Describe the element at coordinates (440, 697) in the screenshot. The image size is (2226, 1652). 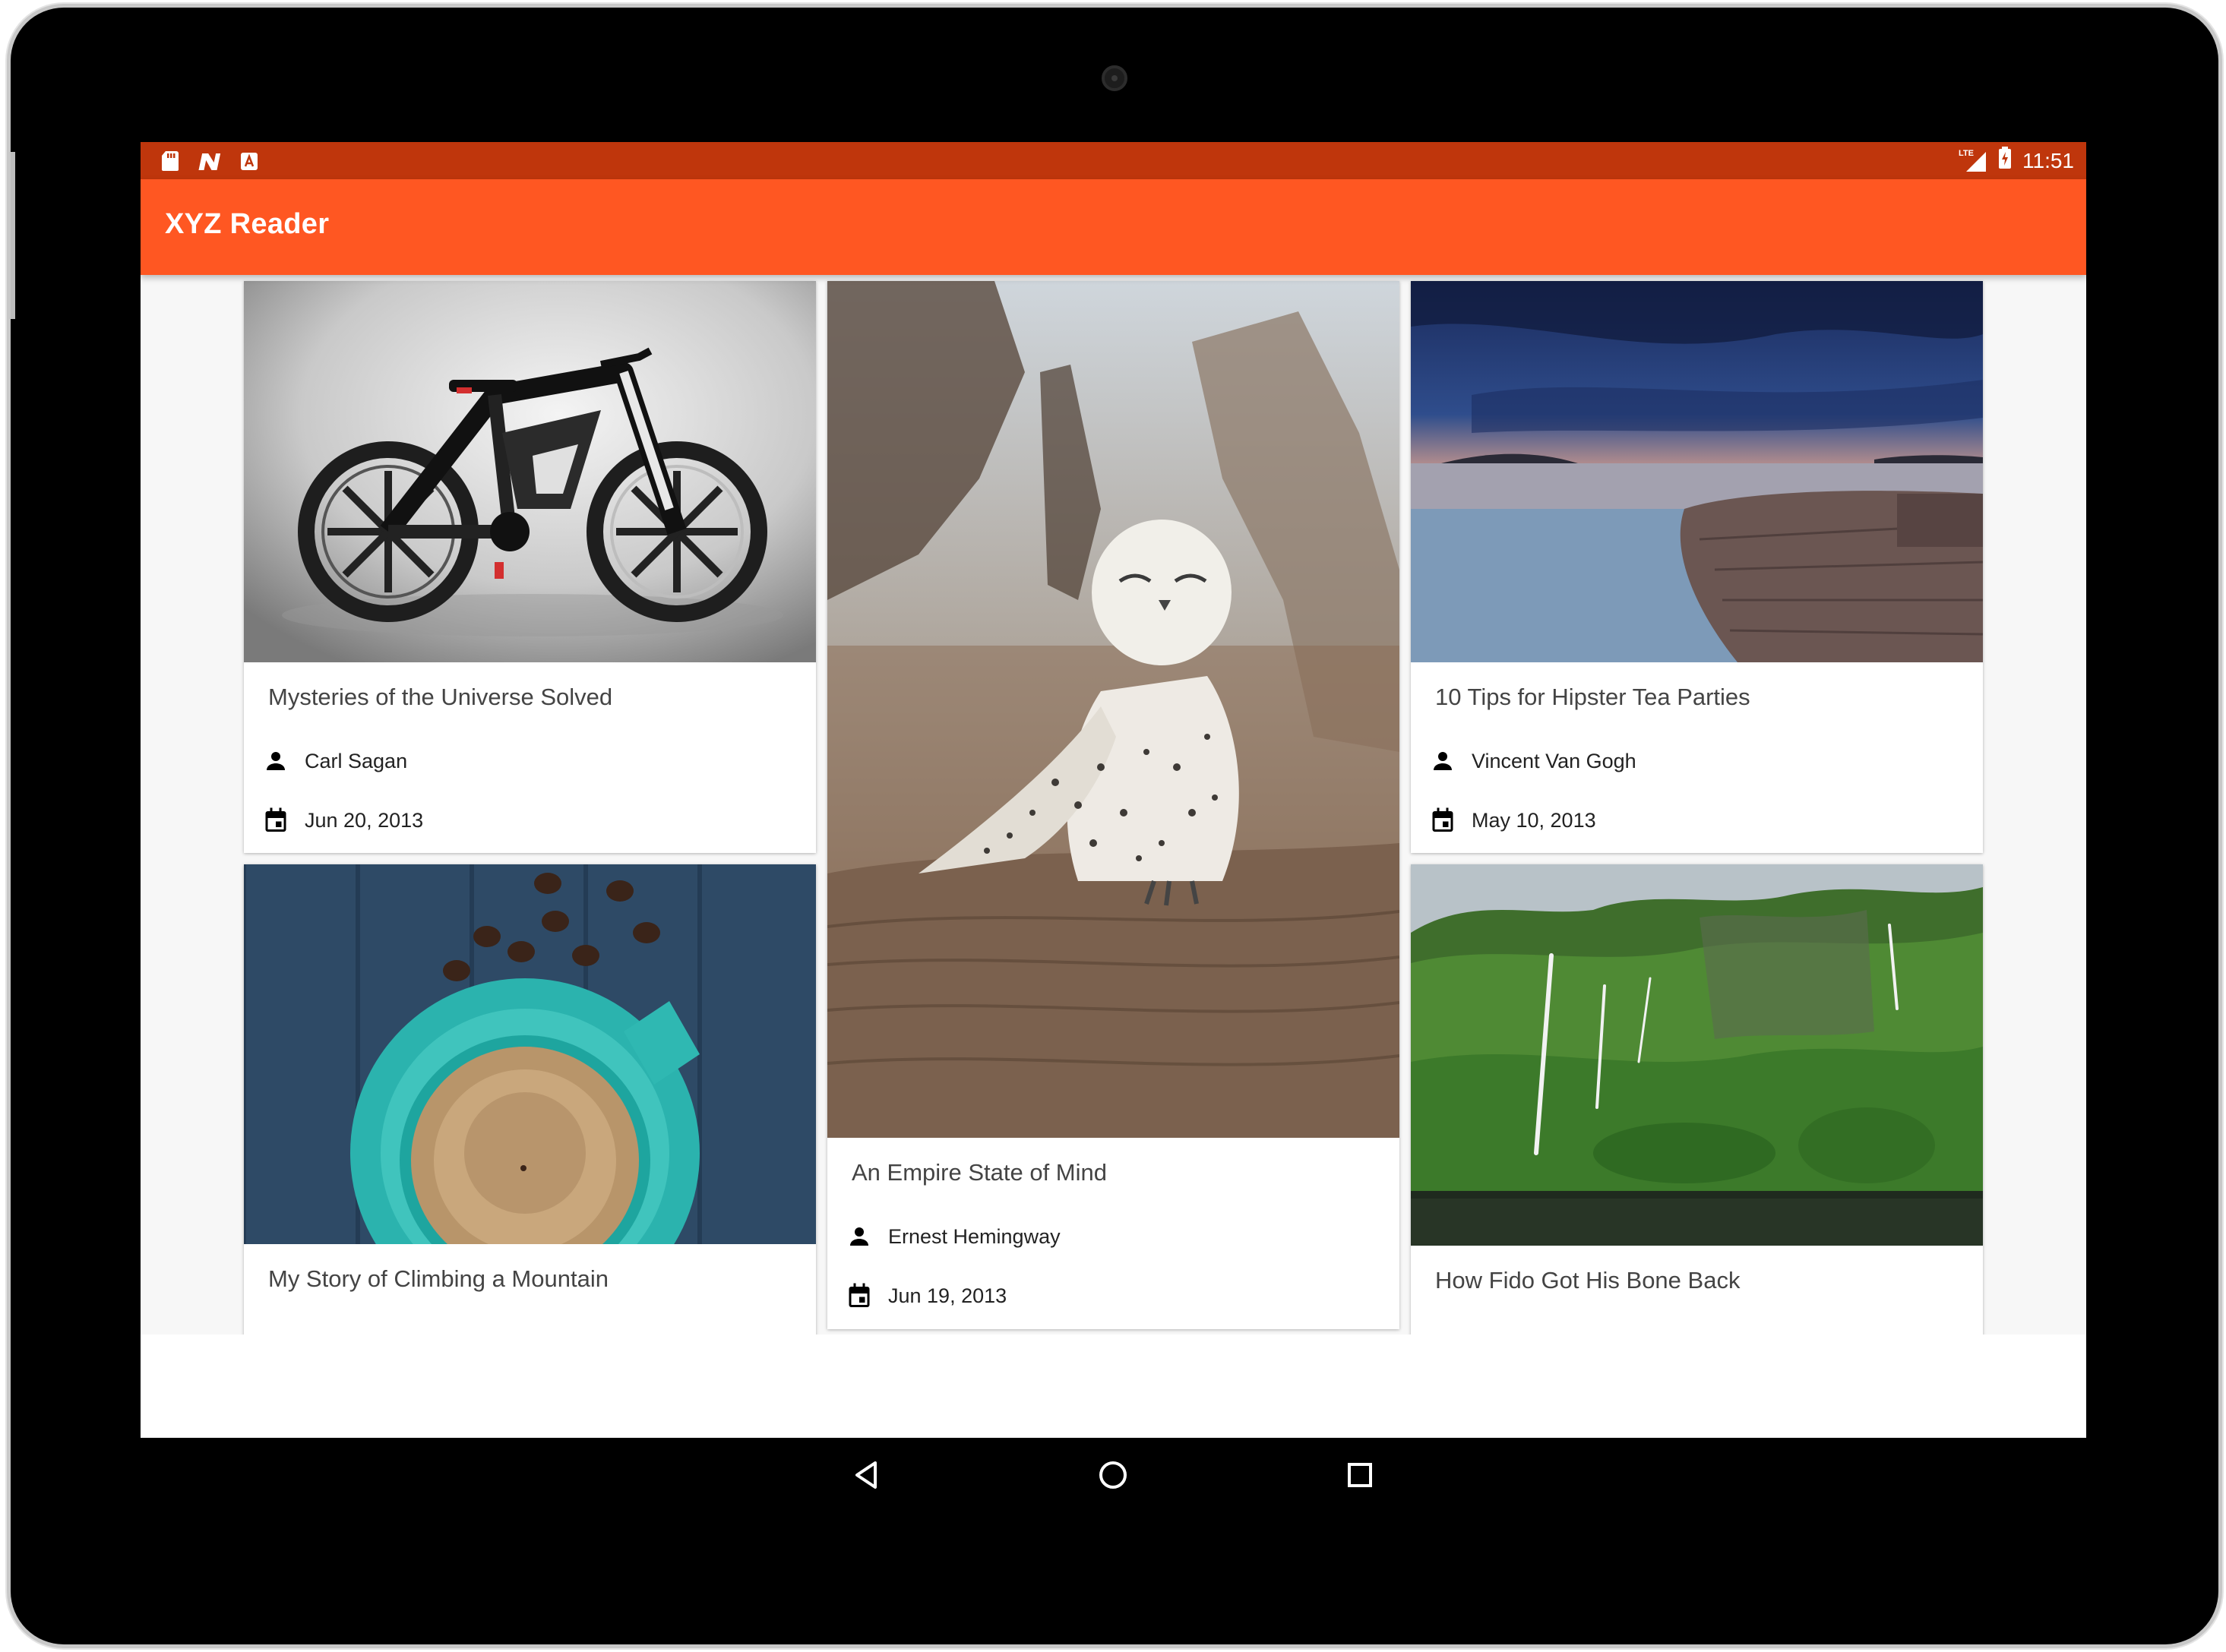
I see `article-title: Mysteries of the Universe Solved` at that location.